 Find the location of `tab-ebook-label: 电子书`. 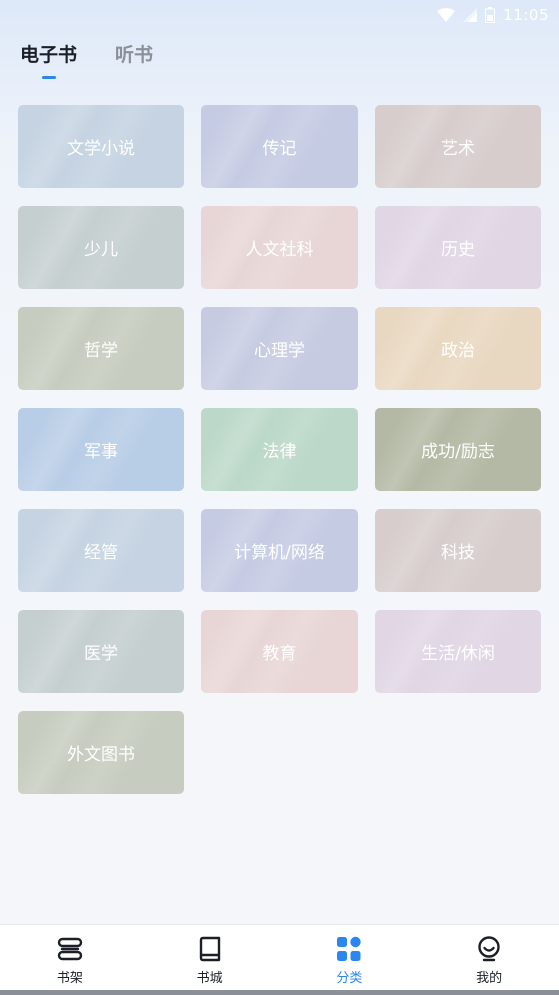

tab-ebook-label: 电子书 is located at coordinates (49, 55).